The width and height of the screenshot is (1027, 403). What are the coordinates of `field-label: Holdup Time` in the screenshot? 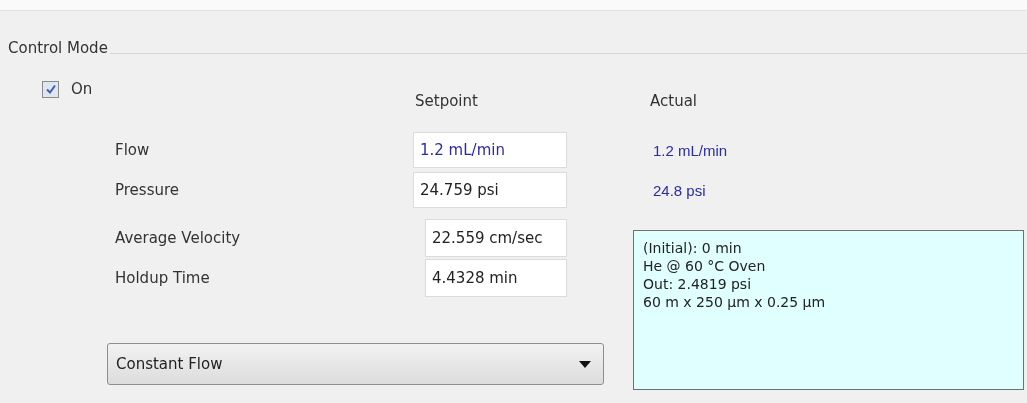 It's located at (163, 278).